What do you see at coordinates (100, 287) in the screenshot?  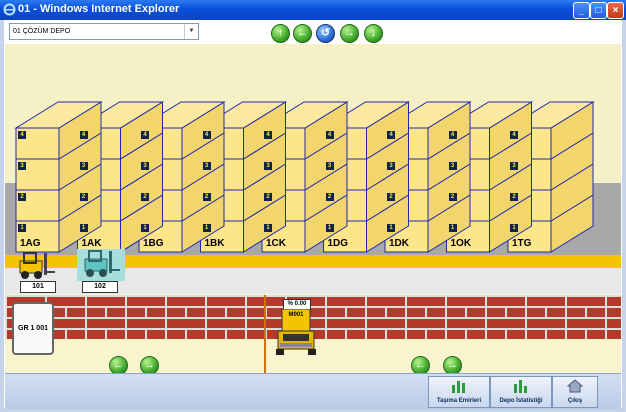 I see `forklift-102-label: 102` at bounding box center [100, 287].